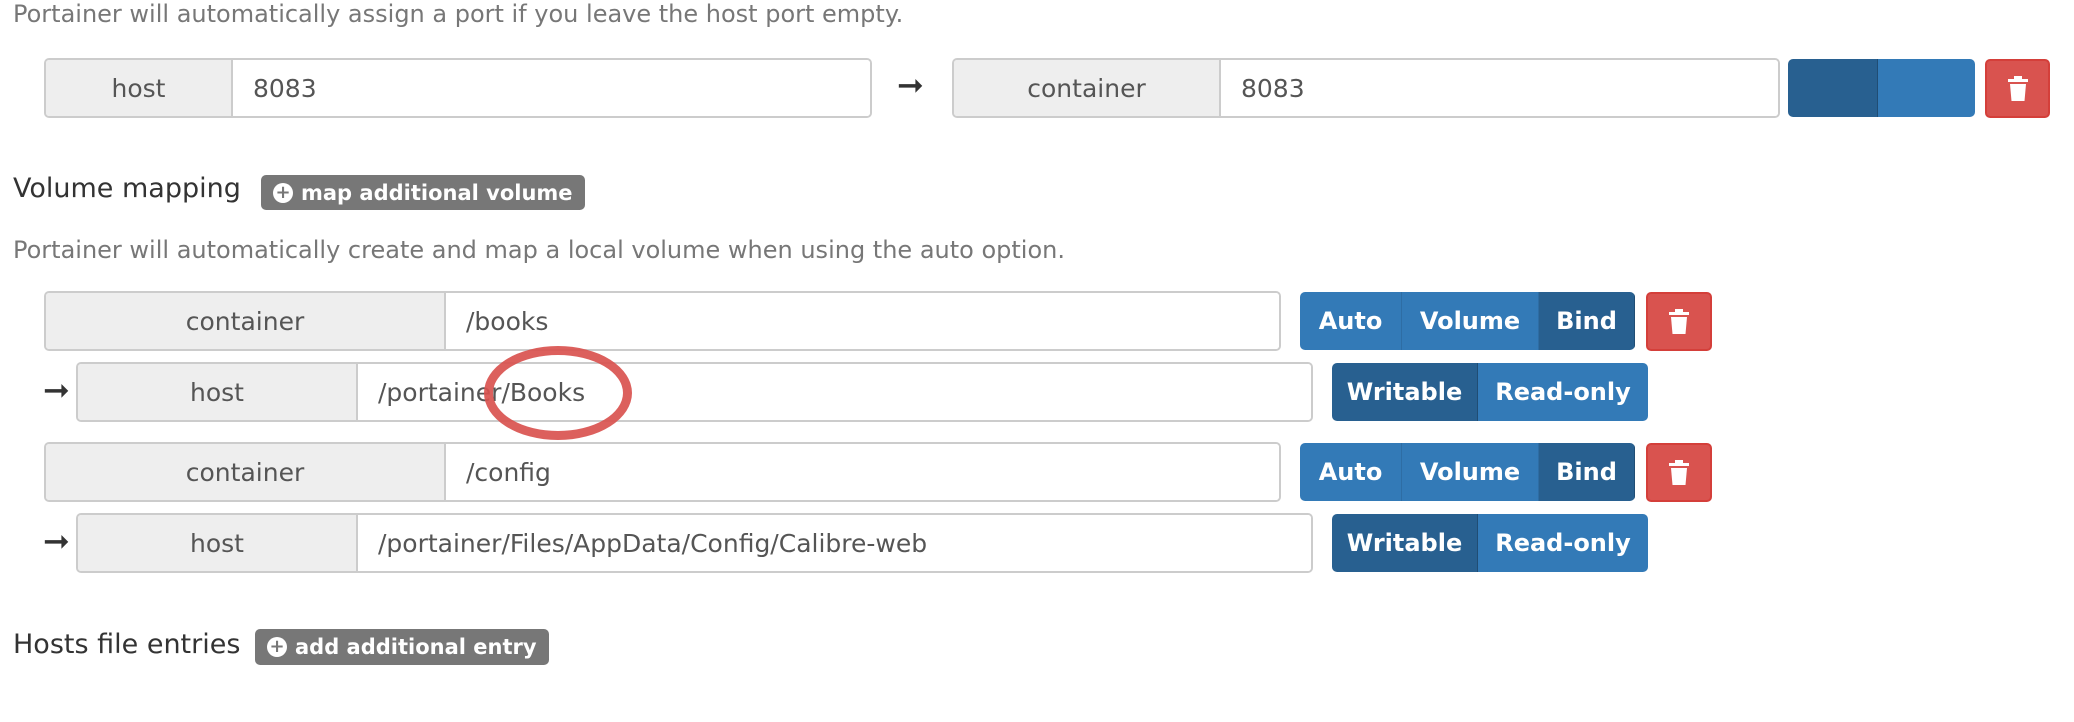 The width and height of the screenshot is (2074, 722). Describe the element at coordinates (1587, 472) in the screenshot. I see `volume-2-bind-button: Bind` at that location.